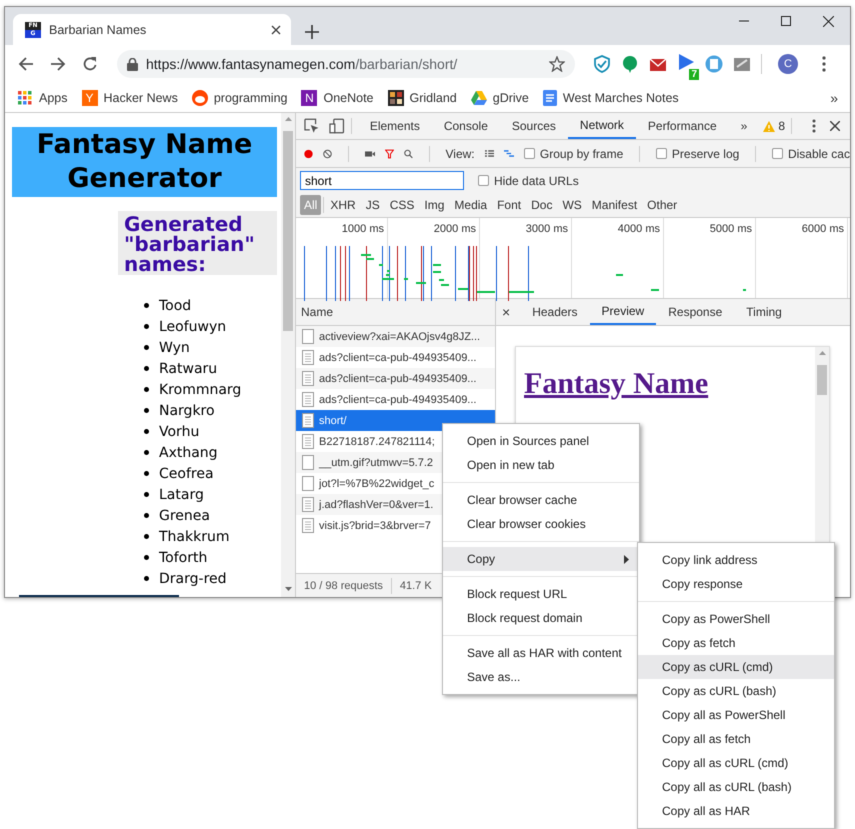 The image size is (855, 829). What do you see at coordinates (422, 98) in the screenshot?
I see `bookmark: Gridland` at bounding box center [422, 98].